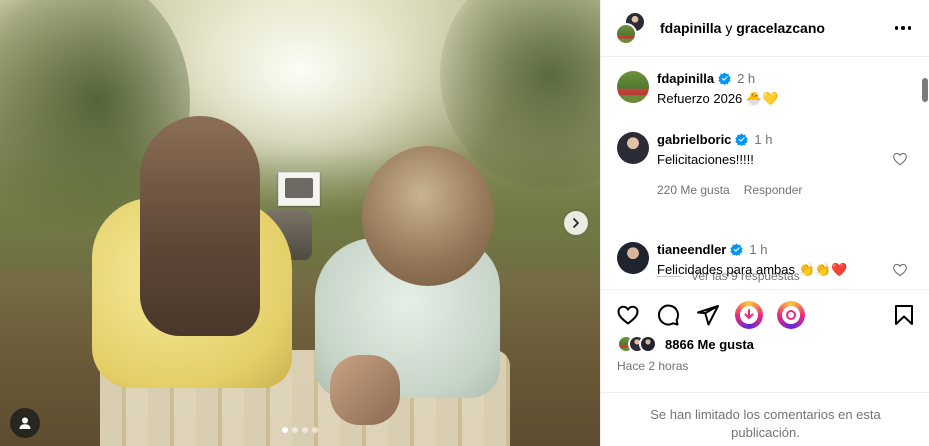  What do you see at coordinates (746, 78) in the screenshot?
I see `comment-time: 2 h` at bounding box center [746, 78].